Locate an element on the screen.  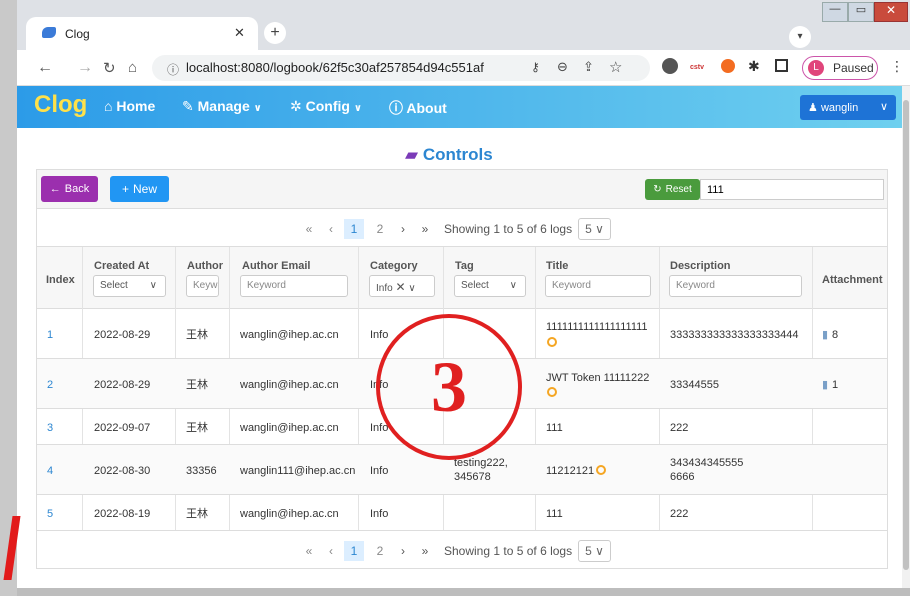
created-filter-select: Select ∨ is located at coordinates (129, 286).